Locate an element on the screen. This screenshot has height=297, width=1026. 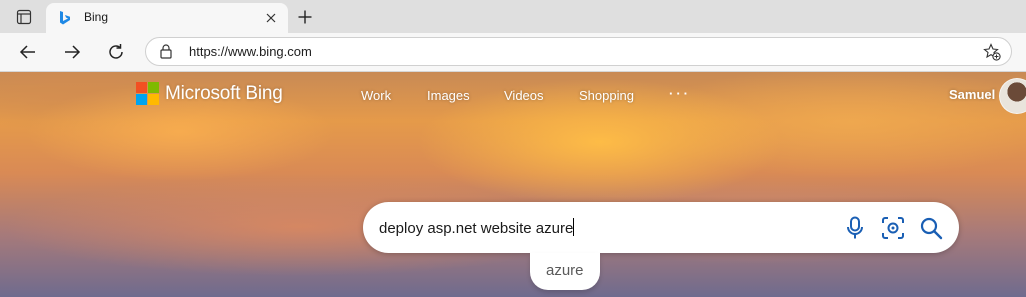
logo-text: Microsoft Bing is located at coordinates (224, 93).